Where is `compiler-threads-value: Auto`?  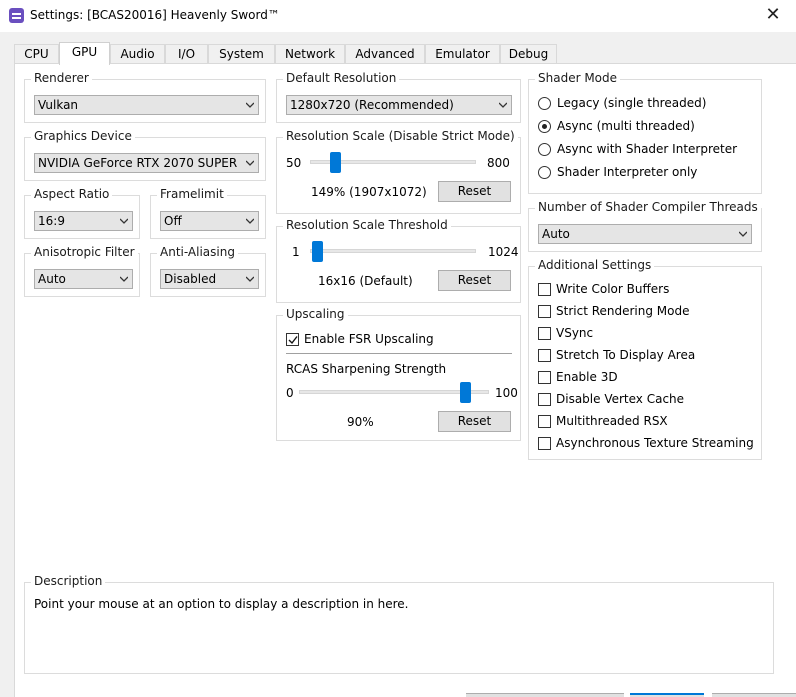 compiler-threads-value: Auto is located at coordinates (556, 234).